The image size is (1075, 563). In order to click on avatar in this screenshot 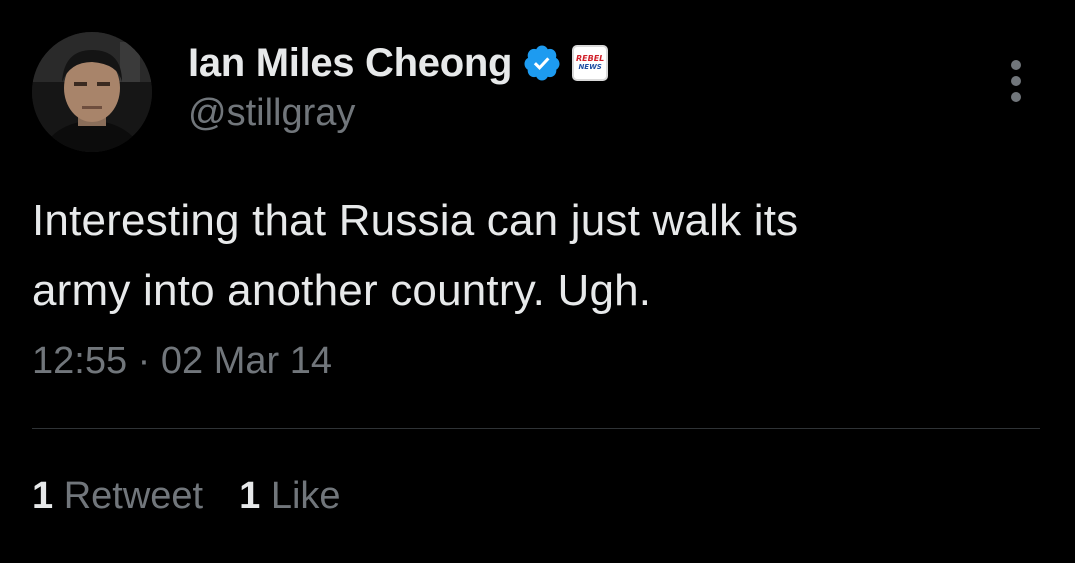, I will do `click(92, 92)`.